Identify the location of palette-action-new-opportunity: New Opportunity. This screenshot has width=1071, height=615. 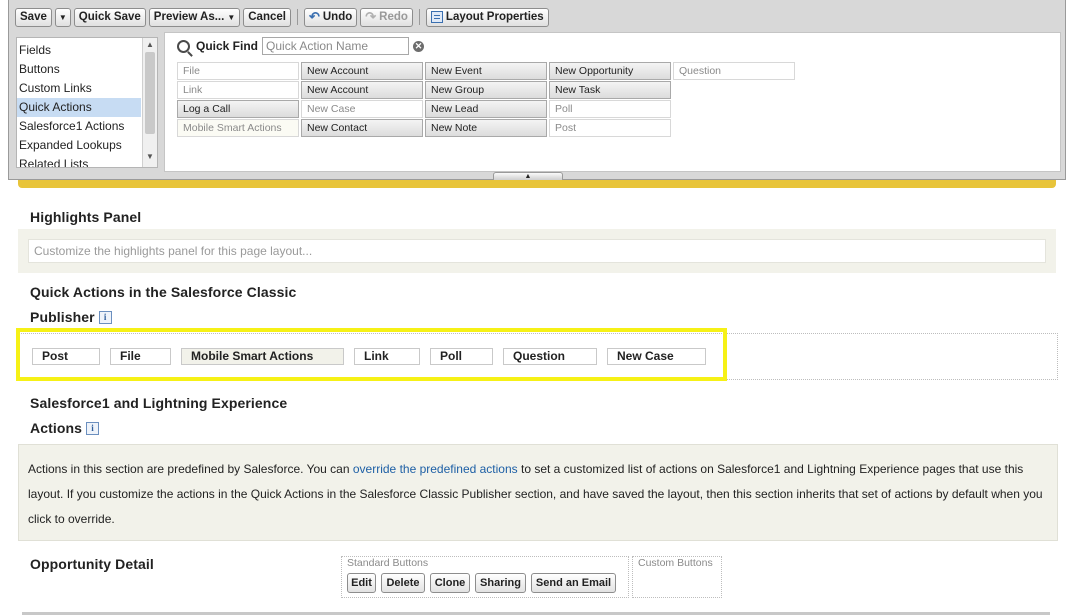
(610, 71).